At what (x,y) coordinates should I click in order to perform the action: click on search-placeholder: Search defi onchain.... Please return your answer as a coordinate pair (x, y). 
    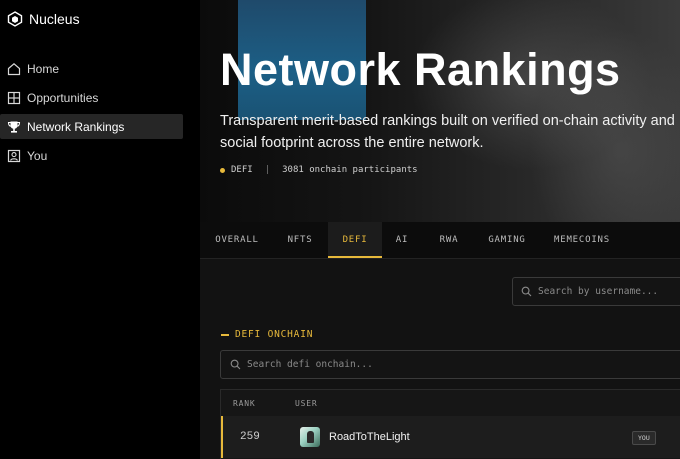
    Looking at the image, I should click on (310, 364).